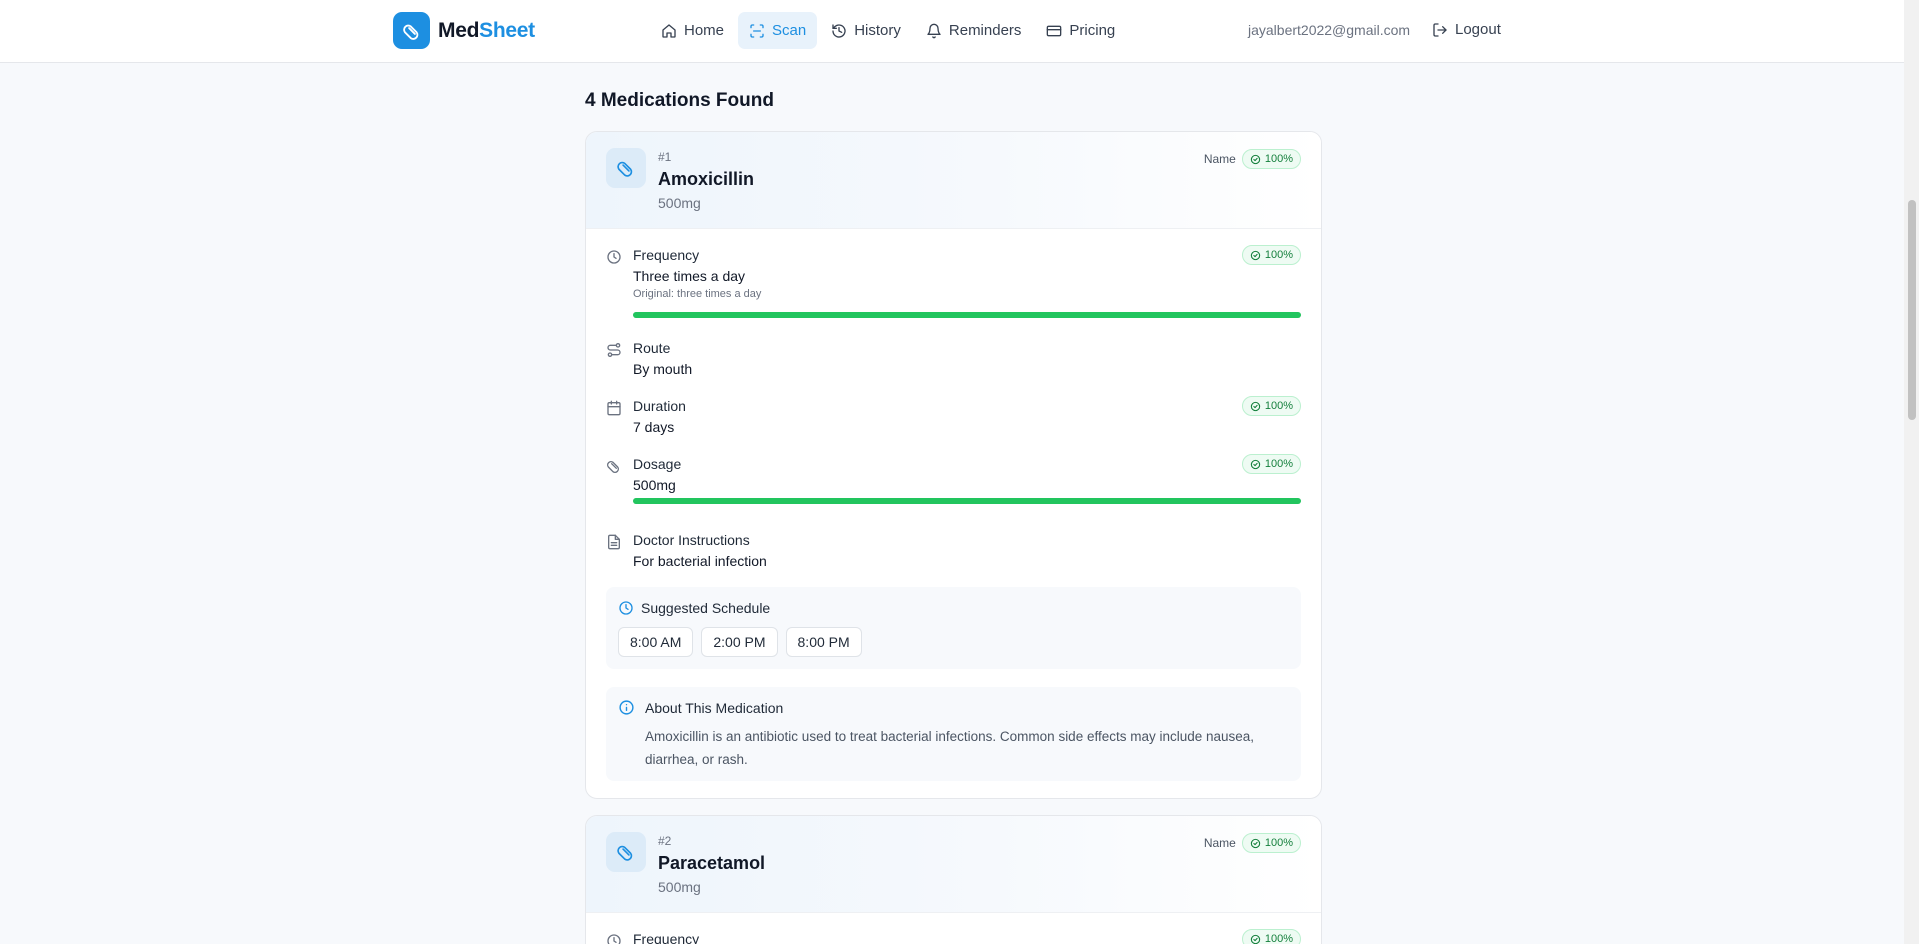 The image size is (1919, 944). I want to click on field-value: By mouth, so click(663, 369).